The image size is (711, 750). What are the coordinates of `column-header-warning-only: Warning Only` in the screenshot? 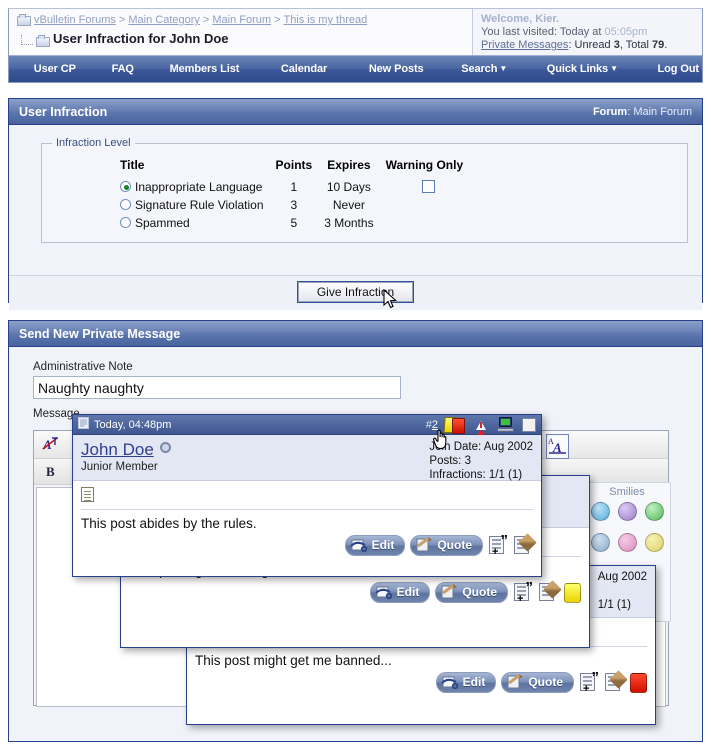 It's located at (424, 165).